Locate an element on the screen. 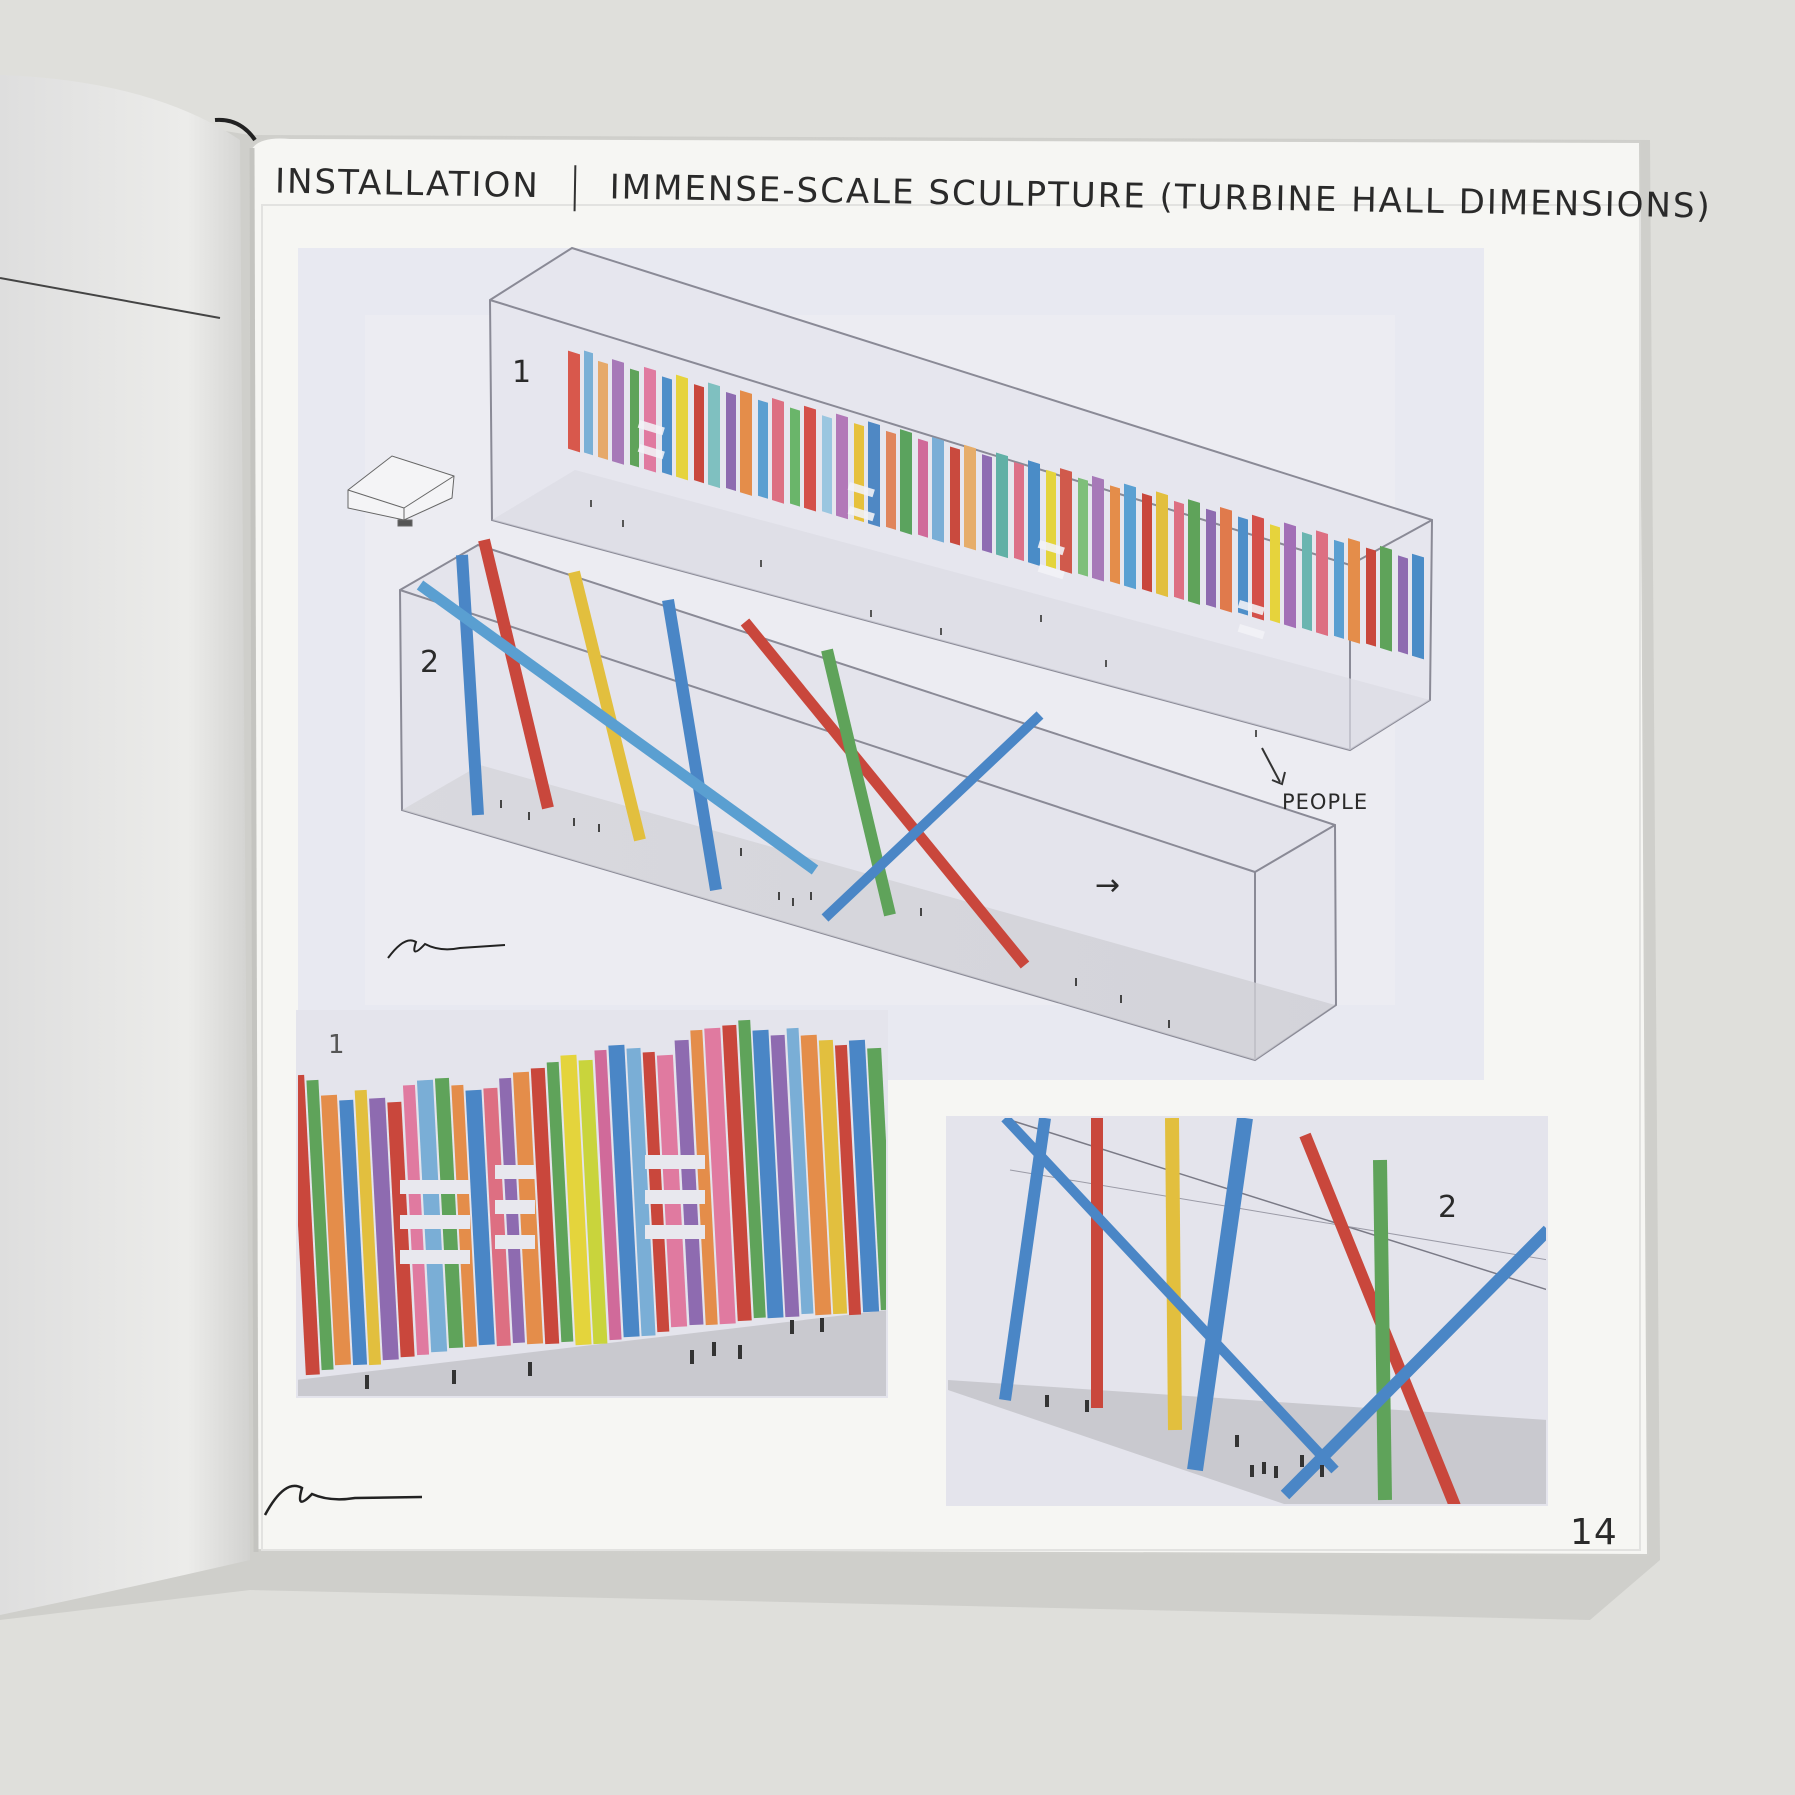 The image size is (1795, 1795). left-page is located at coordinates (125, 845).